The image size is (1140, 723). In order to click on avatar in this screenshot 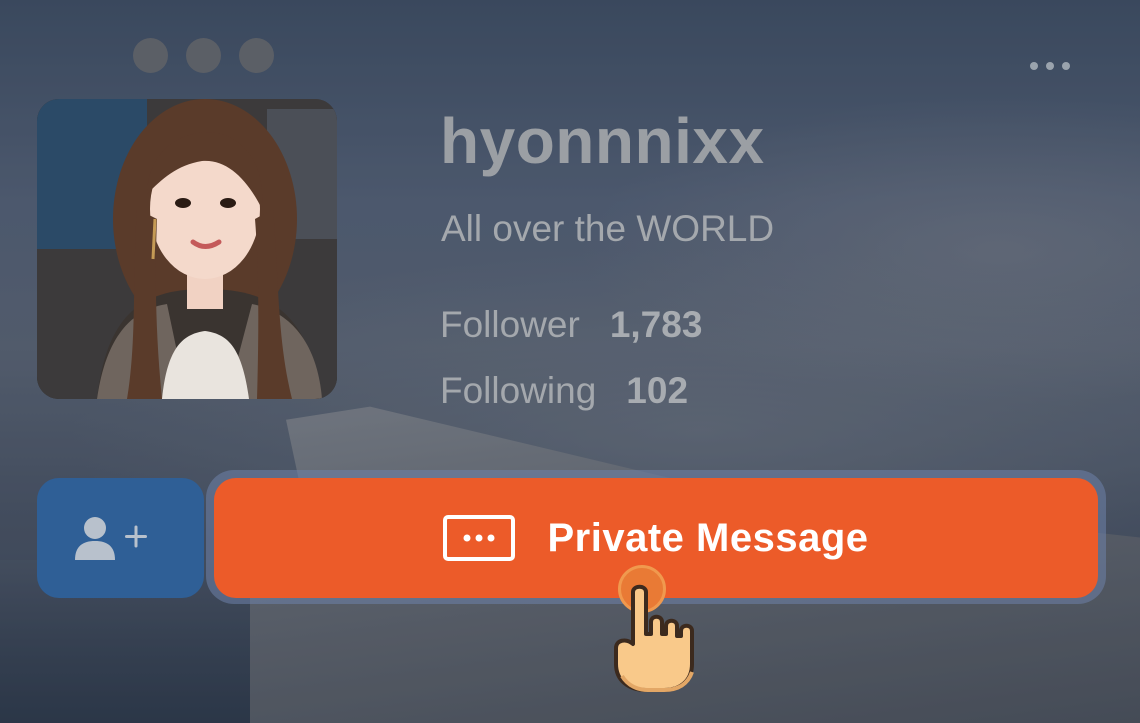, I will do `click(187, 249)`.